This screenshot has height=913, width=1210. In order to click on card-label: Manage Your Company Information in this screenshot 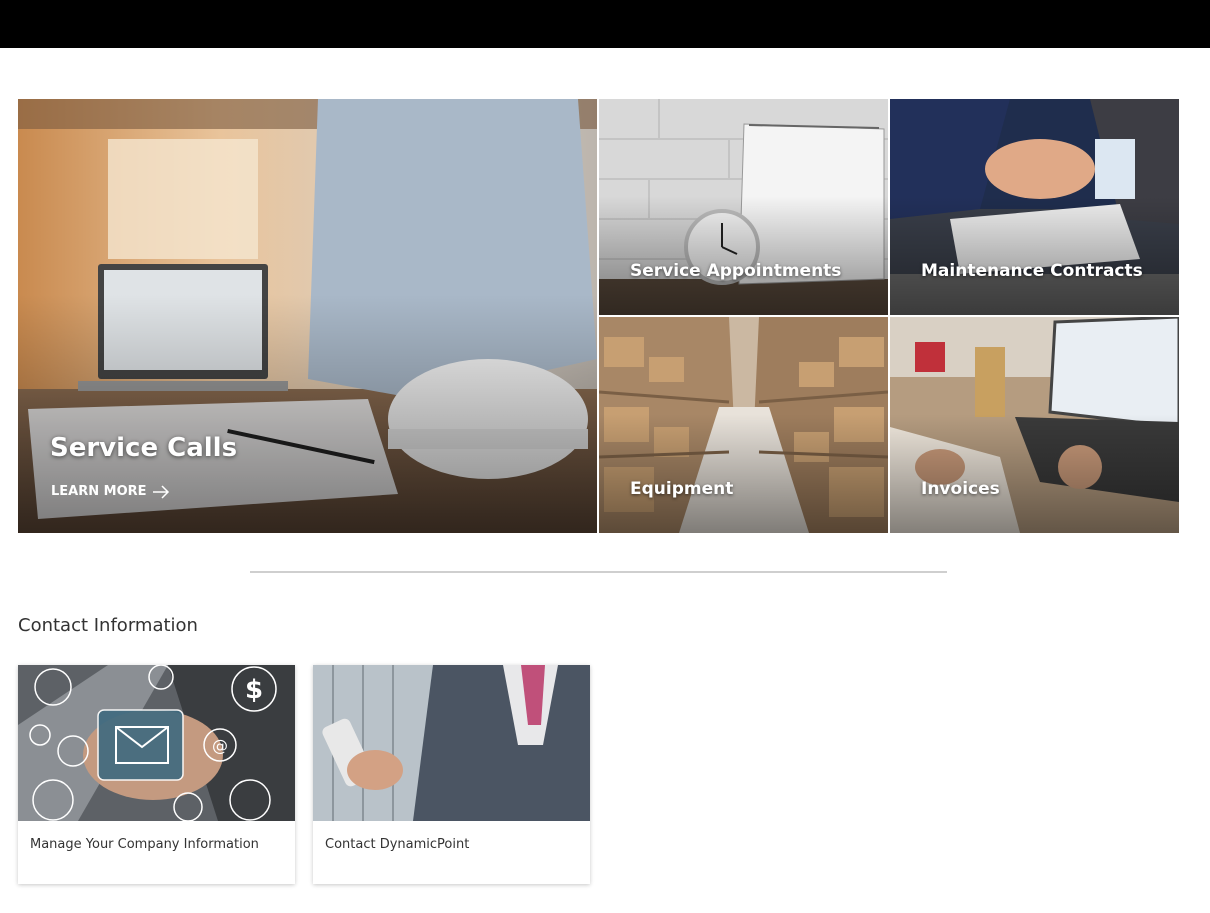, I will do `click(144, 844)`.